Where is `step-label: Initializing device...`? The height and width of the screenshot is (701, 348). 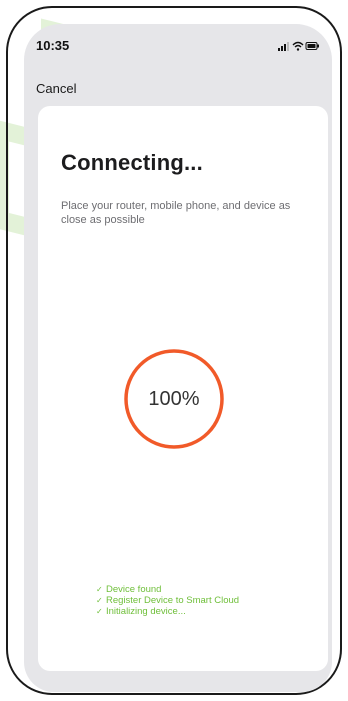
step-label: Initializing device... is located at coordinates (146, 611).